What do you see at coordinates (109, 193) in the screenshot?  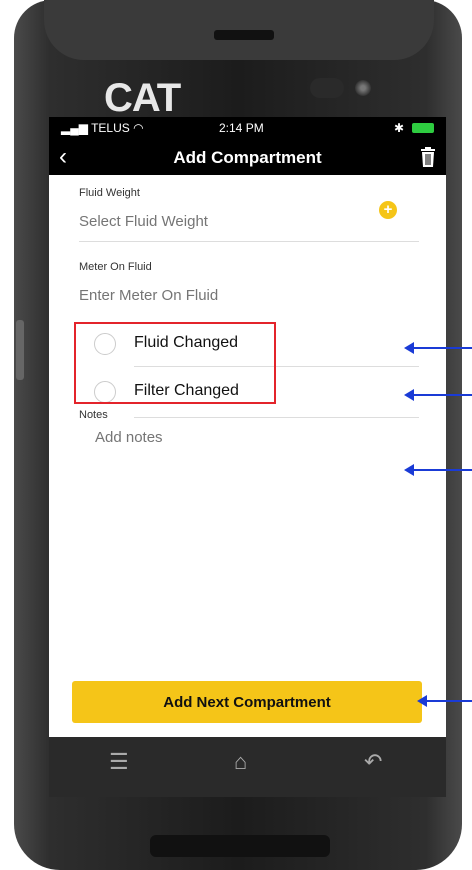 I see `fluid-weight-label: Fluid Weight` at bounding box center [109, 193].